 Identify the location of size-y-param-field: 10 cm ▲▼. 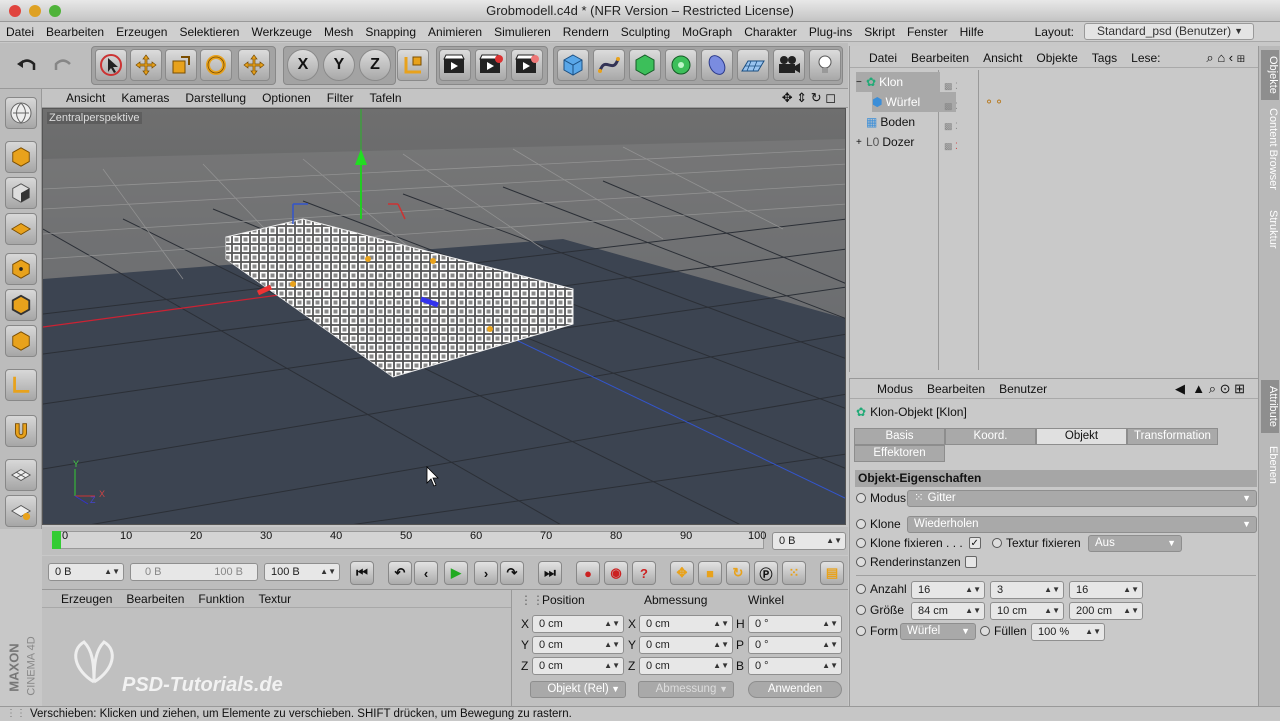
(1027, 611).